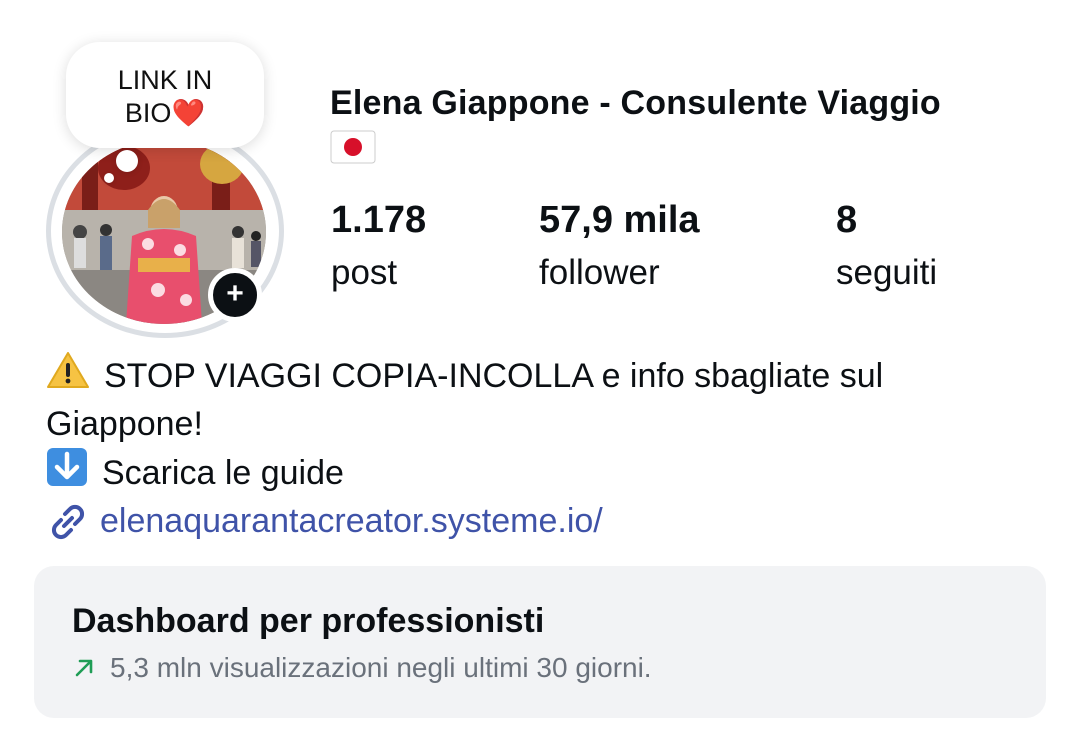 This screenshot has width=1080, height=735. What do you see at coordinates (84, 668) in the screenshot?
I see `trend-up-arrow-icon` at bounding box center [84, 668].